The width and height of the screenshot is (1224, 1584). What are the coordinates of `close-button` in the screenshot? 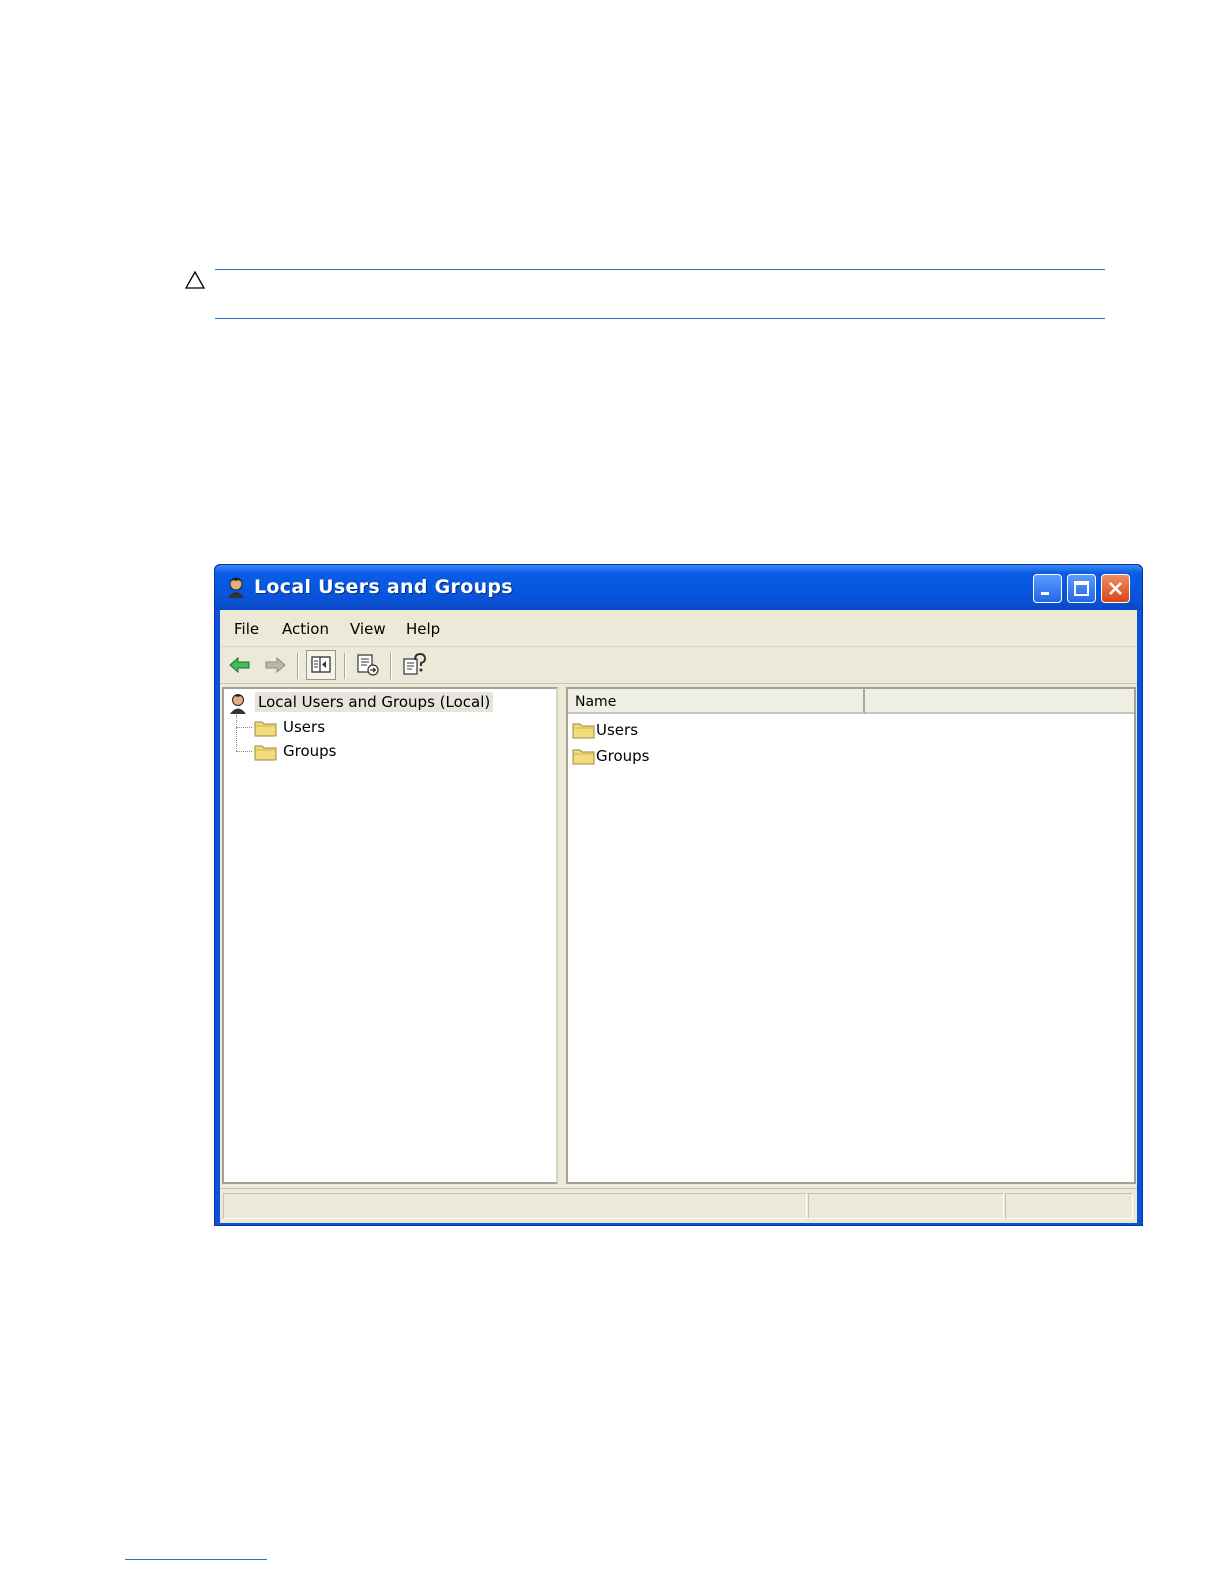 It's located at (1115, 588).